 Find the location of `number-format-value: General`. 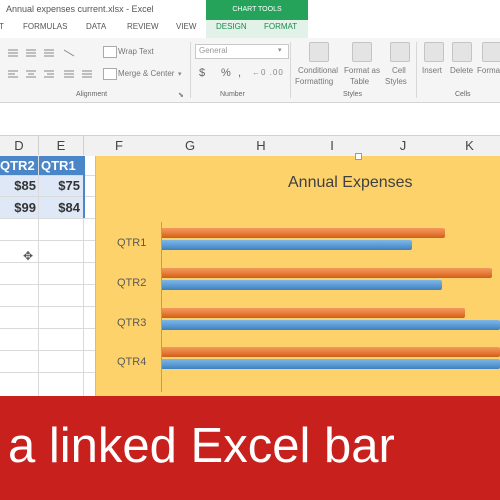

number-format-value: General is located at coordinates (213, 50).